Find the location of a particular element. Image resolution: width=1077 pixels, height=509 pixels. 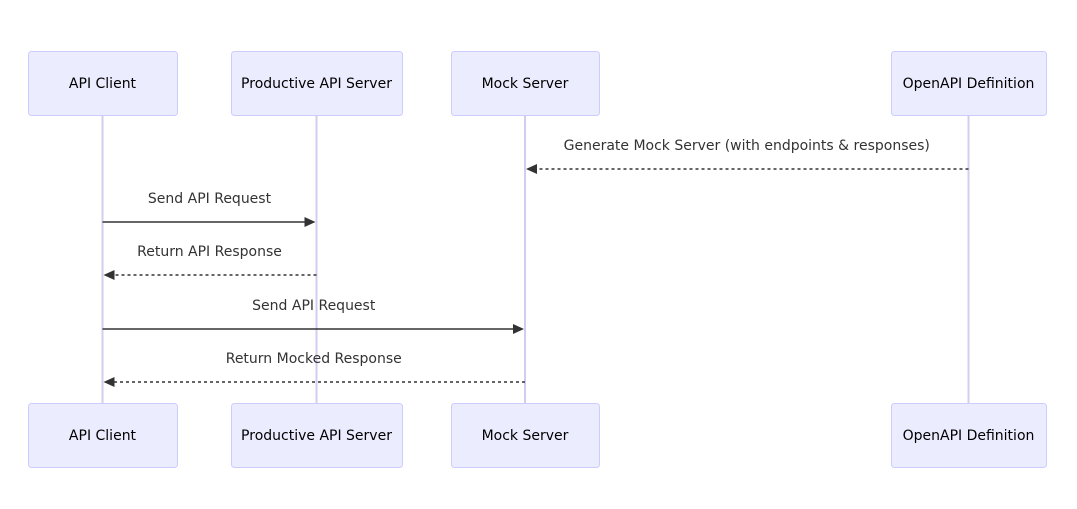

actor-openapi-top: OpenAPI Definition is located at coordinates (969, 83).